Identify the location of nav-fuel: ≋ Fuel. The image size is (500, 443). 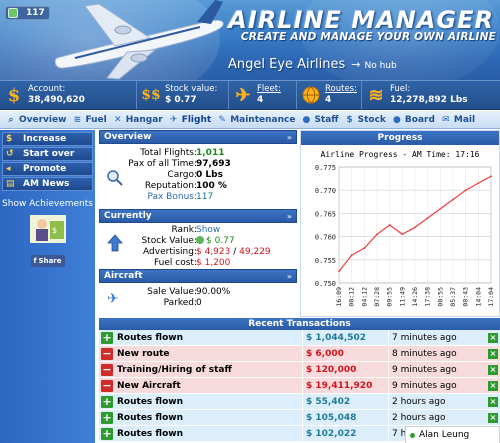
(89, 119).